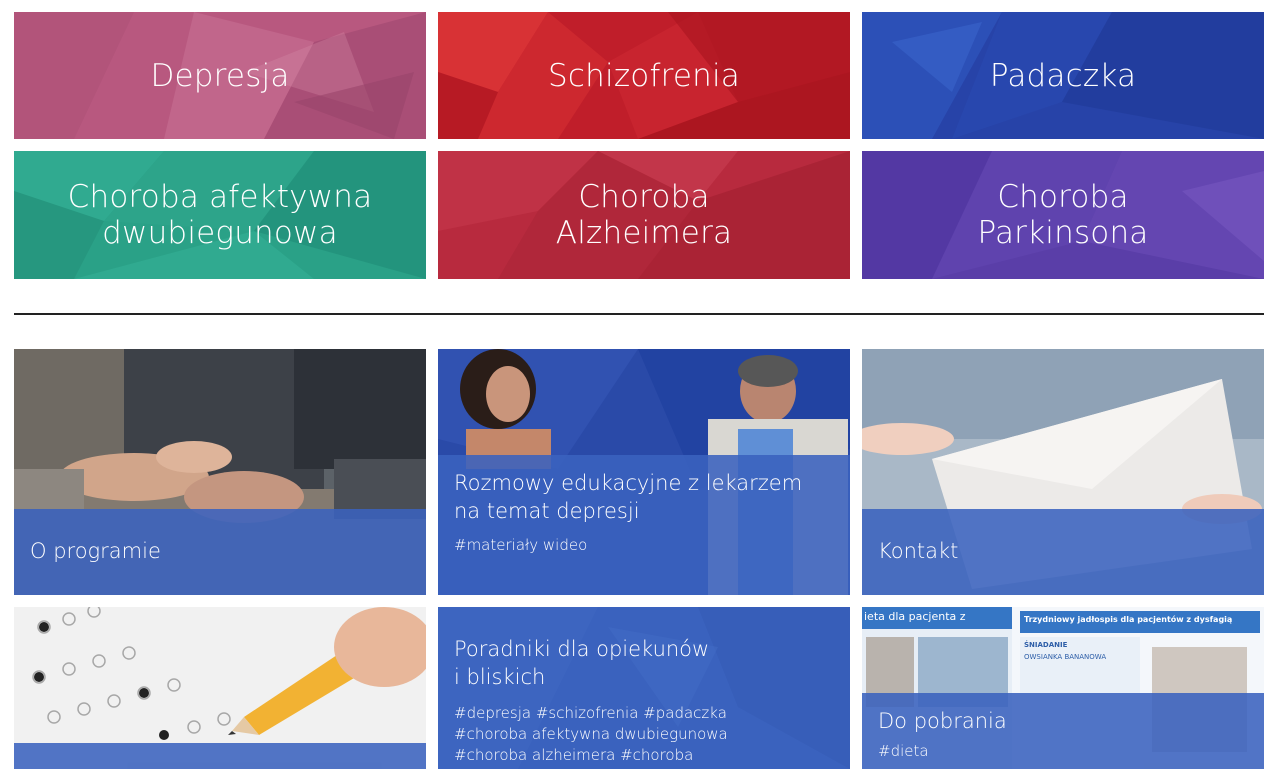 The image size is (1264, 769). What do you see at coordinates (220, 552) in the screenshot?
I see `card-band: O programie` at bounding box center [220, 552].